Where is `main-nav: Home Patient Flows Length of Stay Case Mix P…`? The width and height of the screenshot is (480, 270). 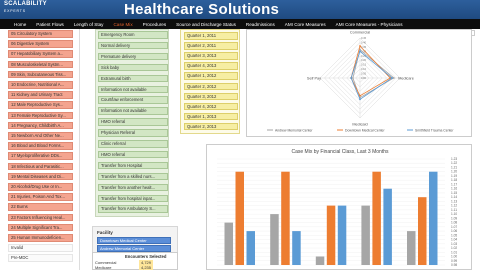
main-nav: Home Patient Flows Length of Stay Case Mix P… is located at coordinates (240, 24).